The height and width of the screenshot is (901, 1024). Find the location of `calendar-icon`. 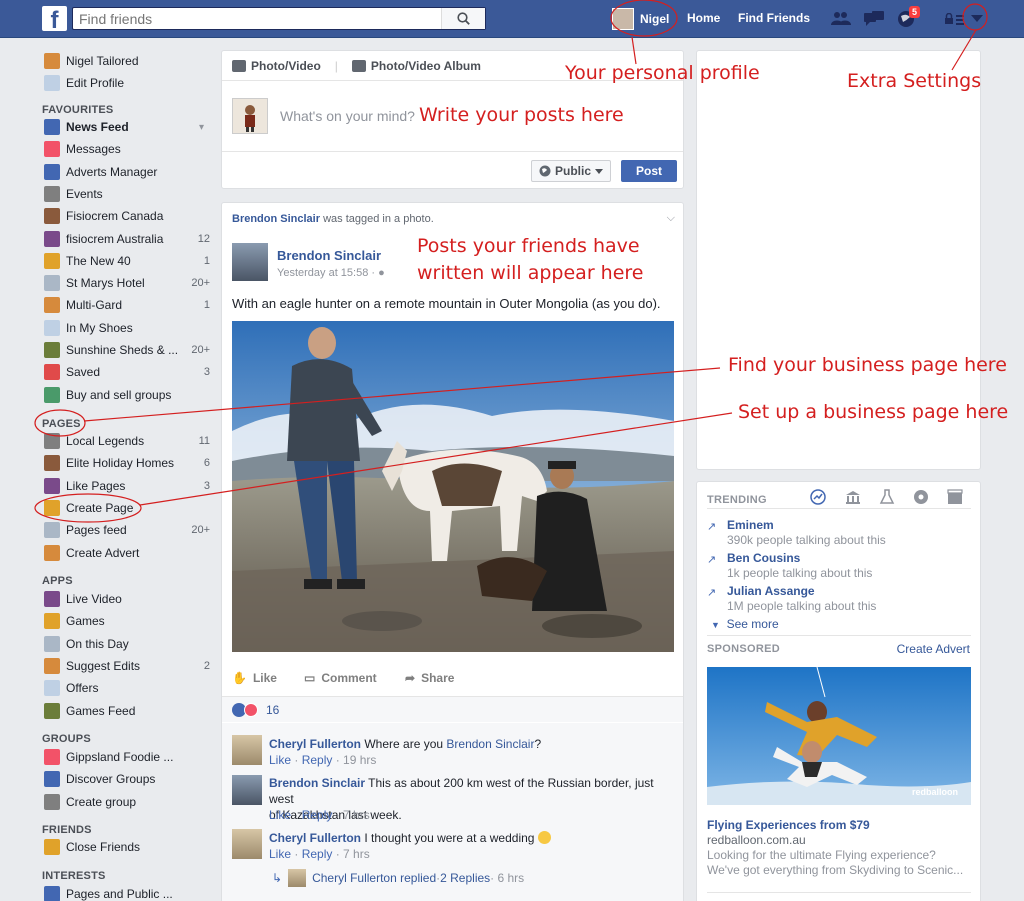

calendar-icon is located at coordinates (52, 193).